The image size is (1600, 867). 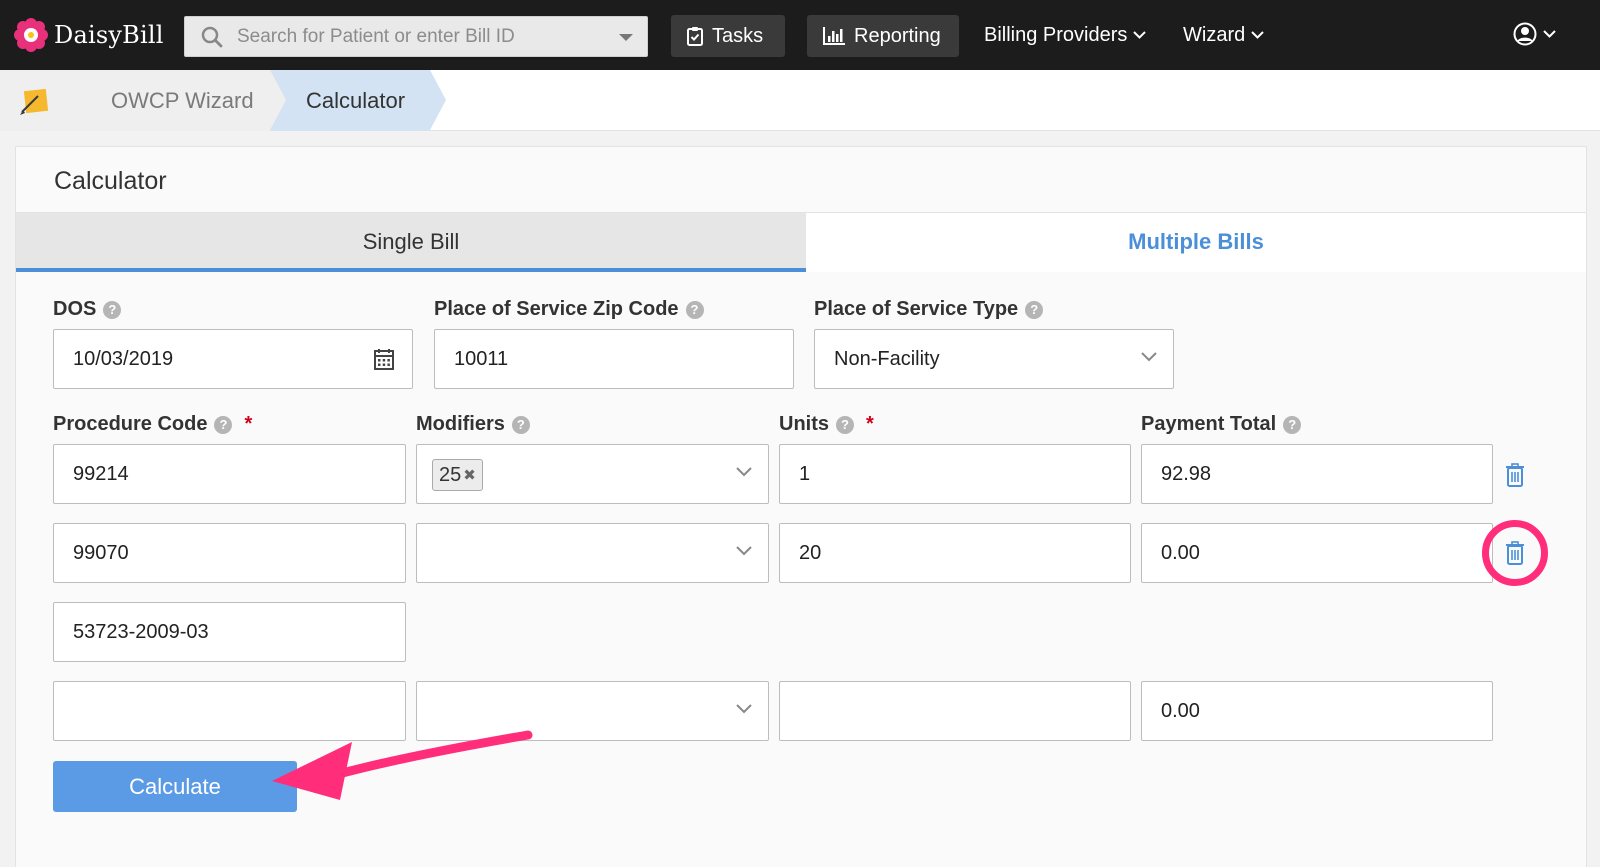 I want to click on procedure-code-input: 99070, so click(x=229, y=553).